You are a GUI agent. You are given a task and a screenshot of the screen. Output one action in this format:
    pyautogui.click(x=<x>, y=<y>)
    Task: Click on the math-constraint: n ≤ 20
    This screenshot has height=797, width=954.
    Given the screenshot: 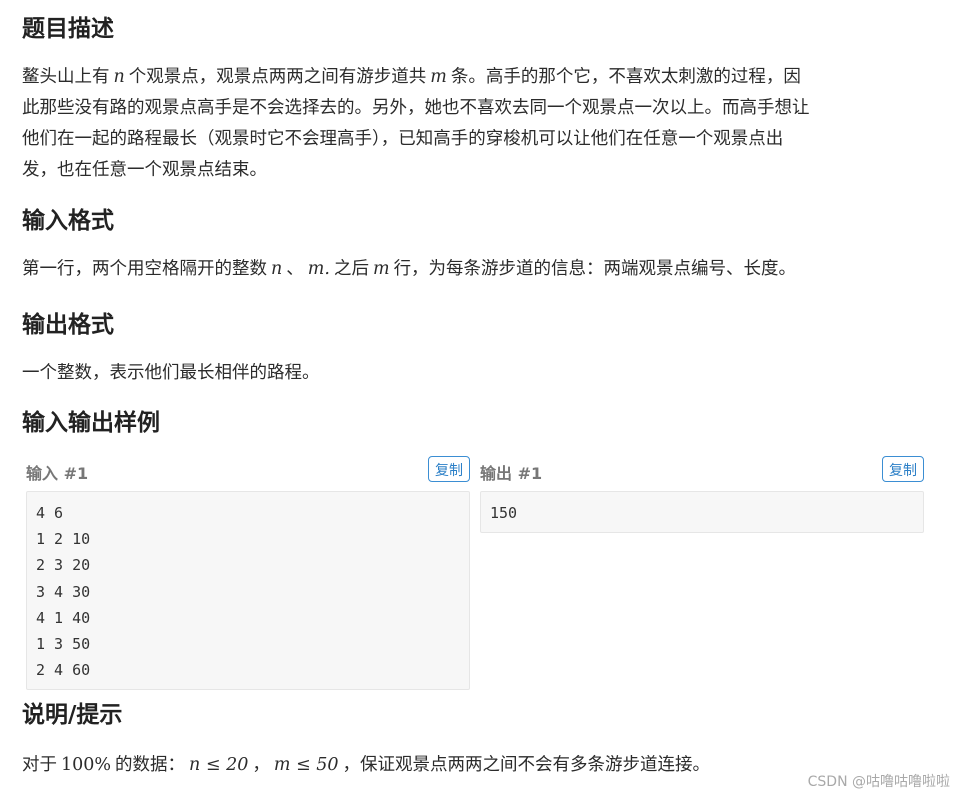 What is the action you would take?
    pyautogui.click(x=219, y=765)
    